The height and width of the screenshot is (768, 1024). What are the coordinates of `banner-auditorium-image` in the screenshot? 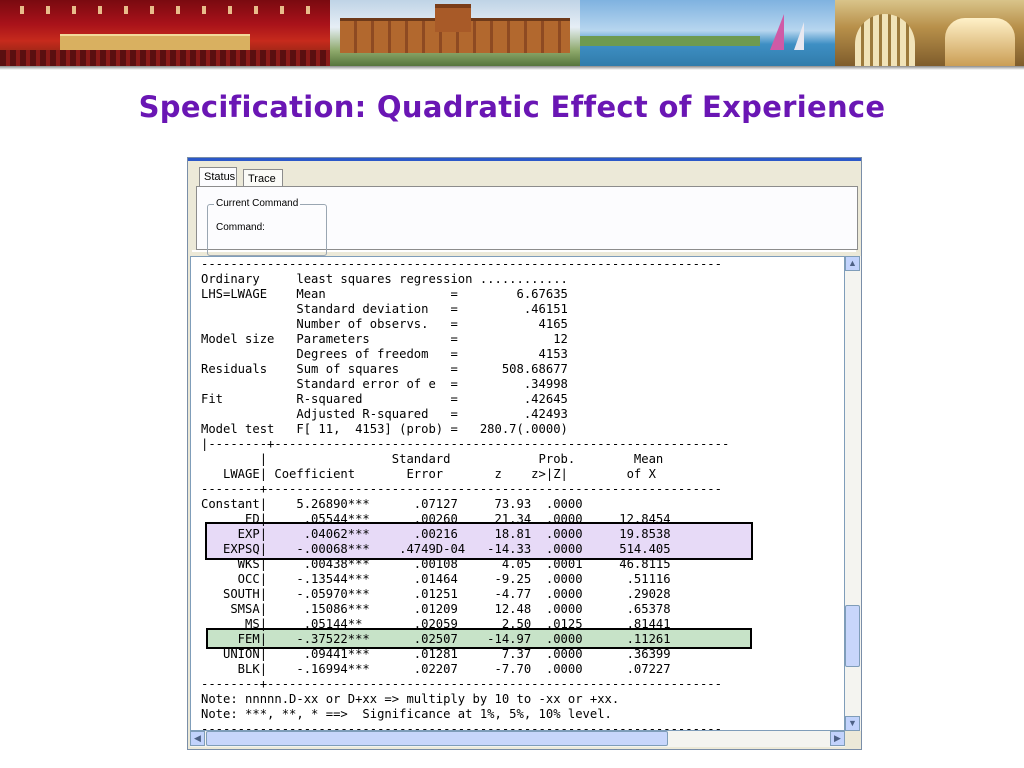 It's located at (165, 34).